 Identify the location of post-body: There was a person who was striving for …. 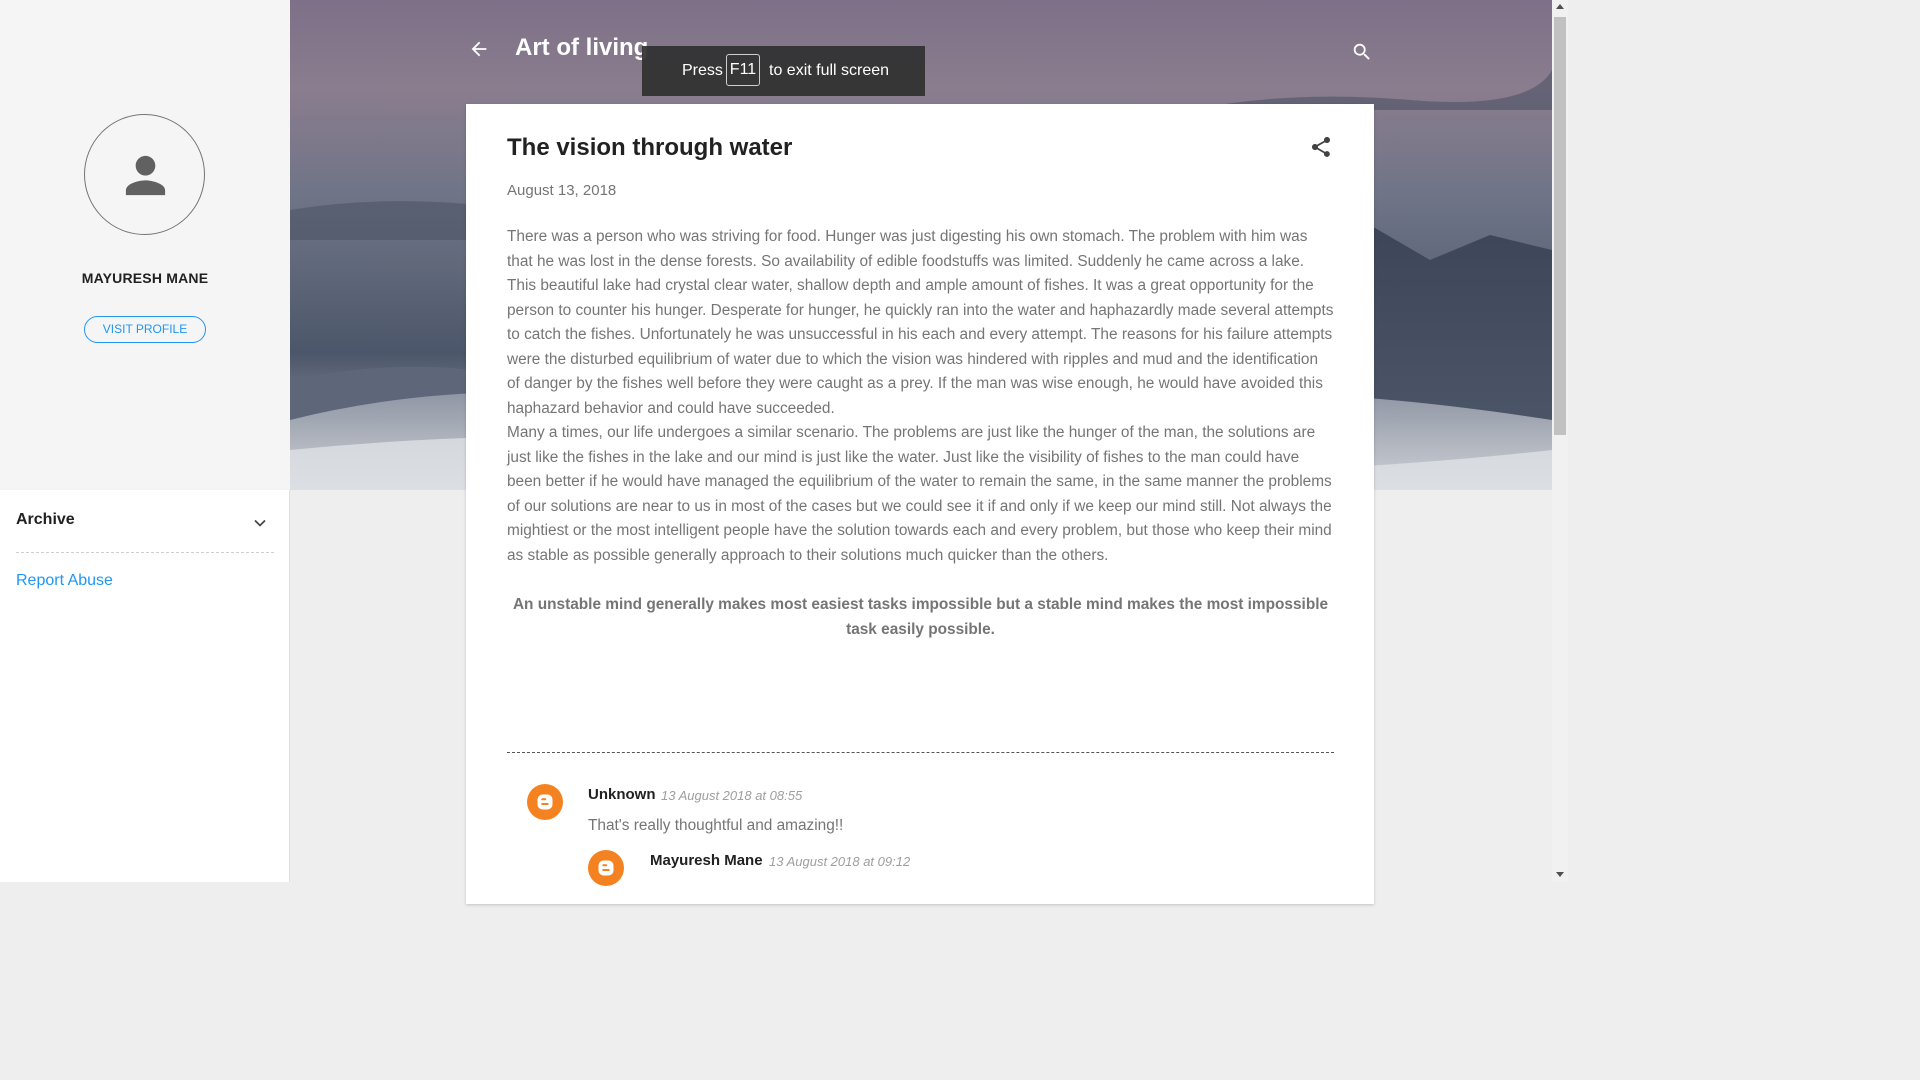
(920, 396).